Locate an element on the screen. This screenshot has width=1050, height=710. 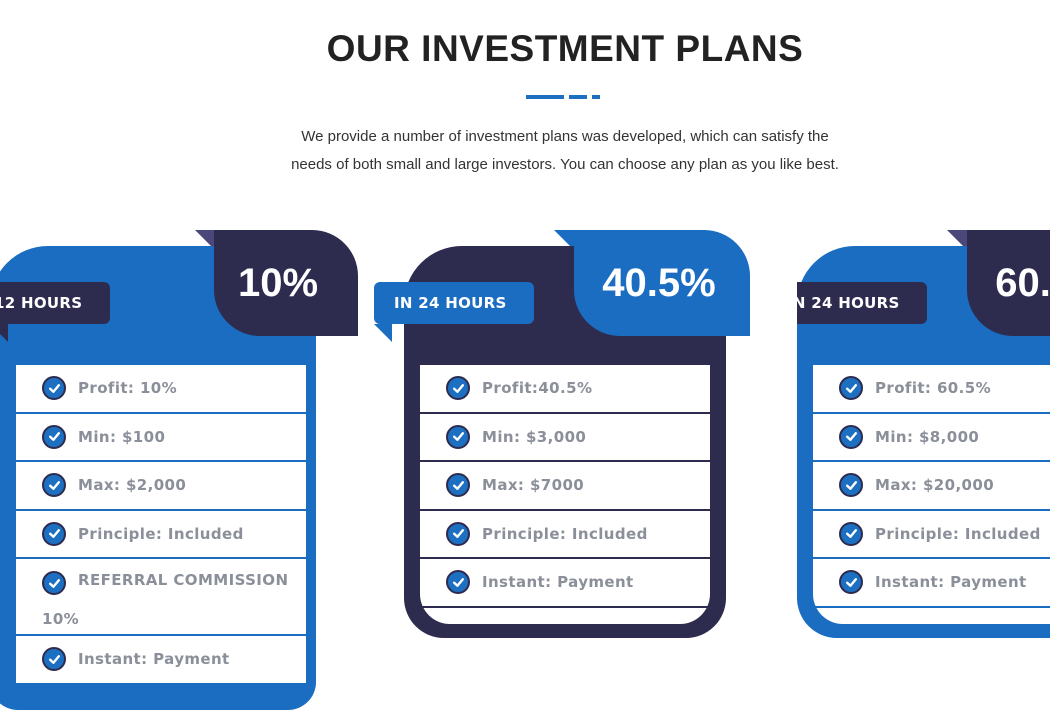
feature-item: Profit:40.5% is located at coordinates (565, 389).